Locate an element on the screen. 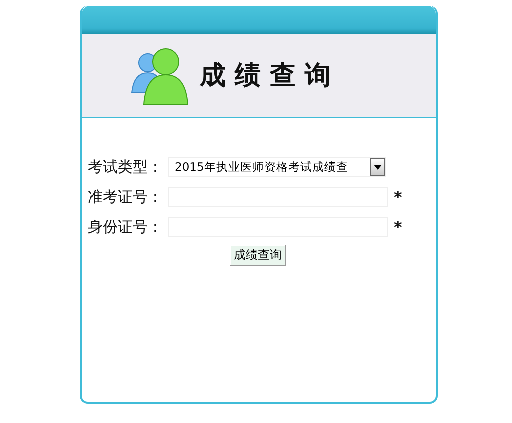 Image resolution: width=512 pixels, height=423 pixels. field-label: 身份证号： is located at coordinates (126, 227).